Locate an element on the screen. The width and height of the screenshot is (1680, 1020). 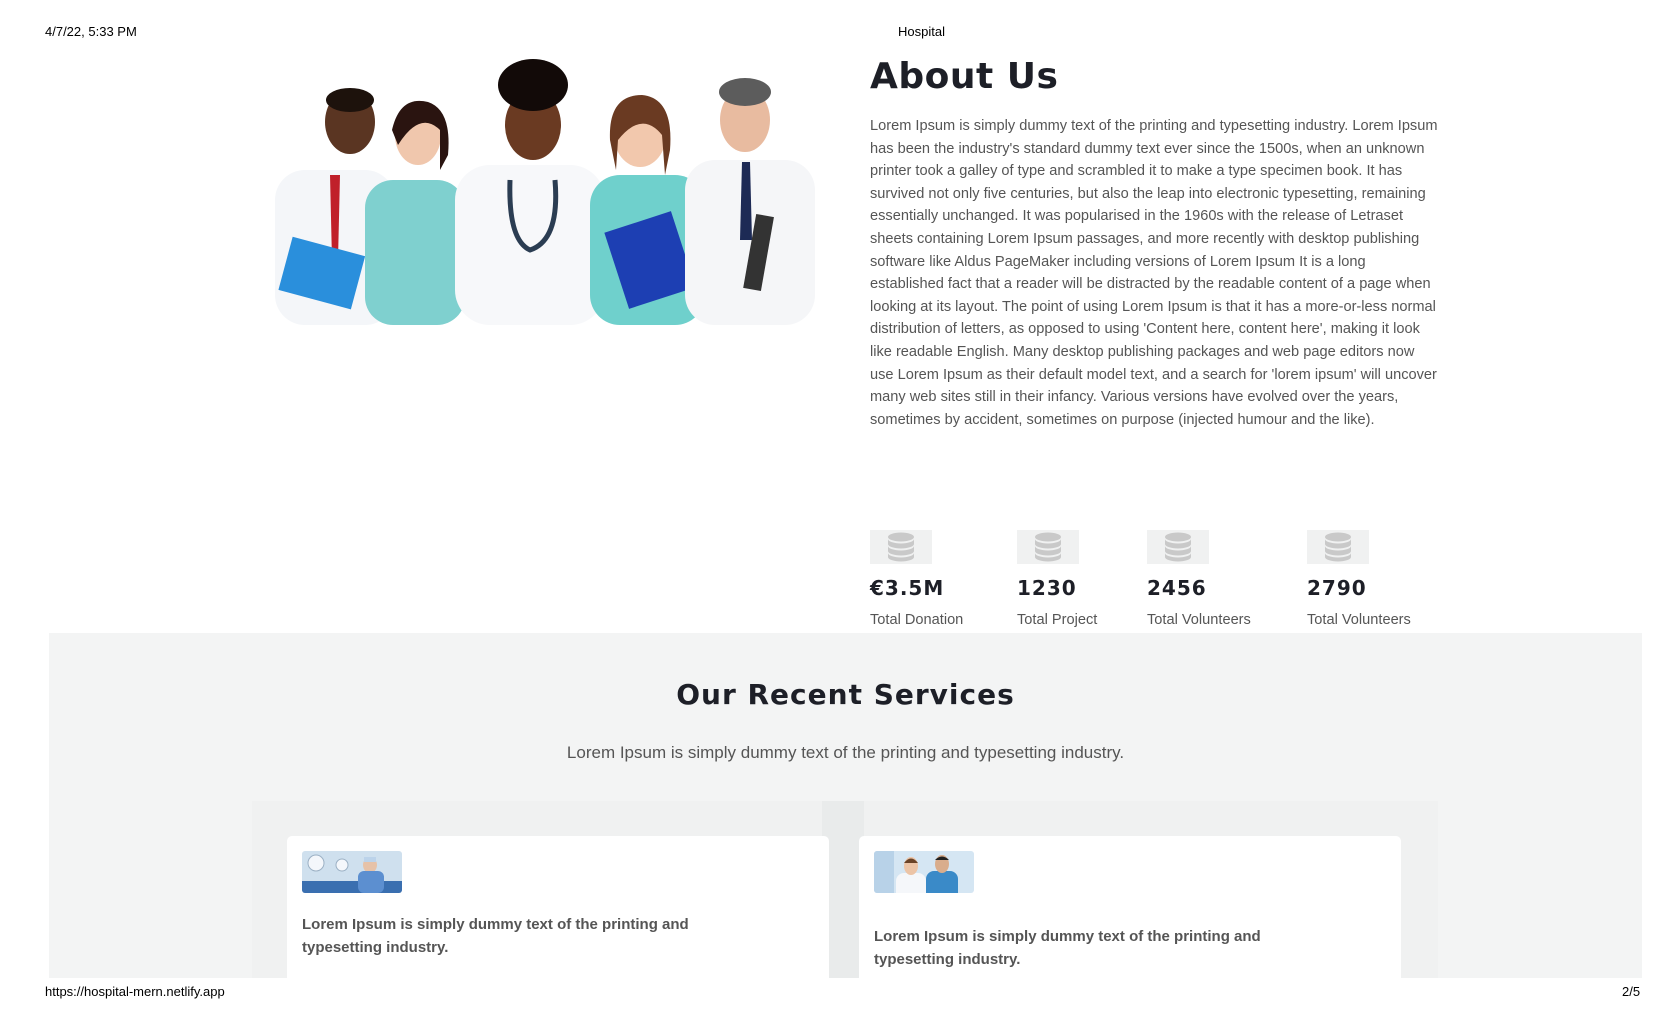
stat-total-project: 1230 Total Project is located at coordinates (1057, 579).